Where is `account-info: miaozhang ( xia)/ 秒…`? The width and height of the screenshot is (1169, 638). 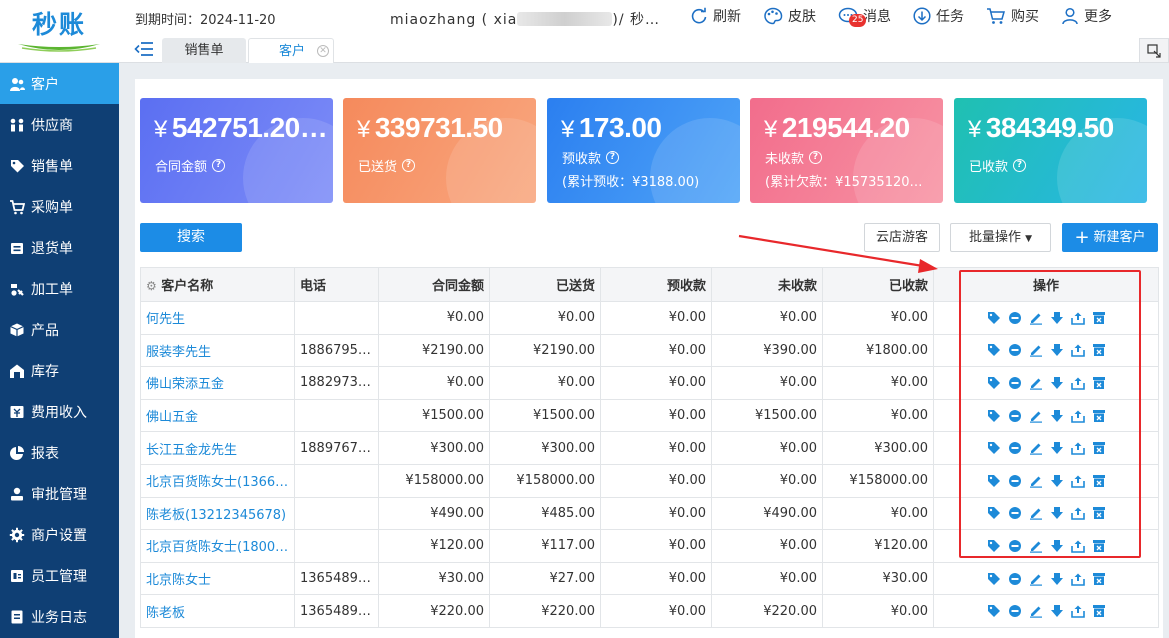
account-info: miaozhang ( xia)/ 秒… is located at coordinates (525, 19).